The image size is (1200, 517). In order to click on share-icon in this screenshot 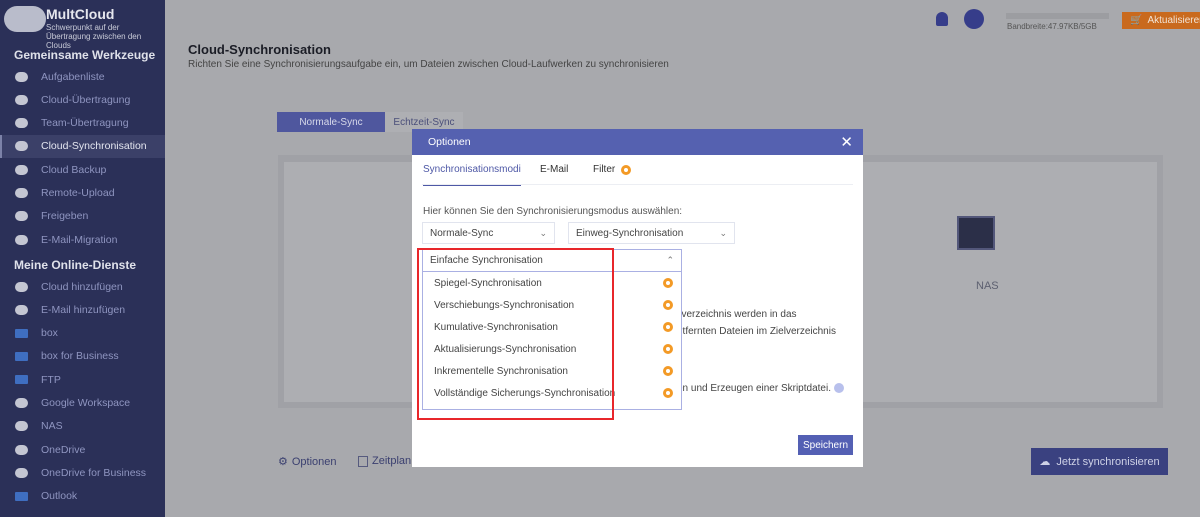, I will do `click(21, 216)`.